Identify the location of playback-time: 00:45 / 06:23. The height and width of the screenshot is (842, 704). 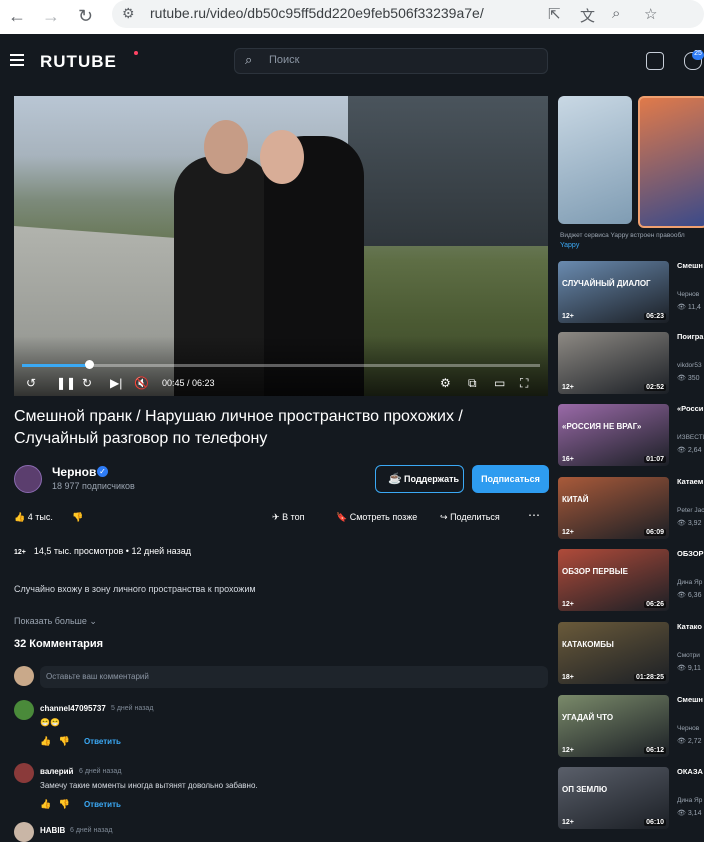
(188, 383).